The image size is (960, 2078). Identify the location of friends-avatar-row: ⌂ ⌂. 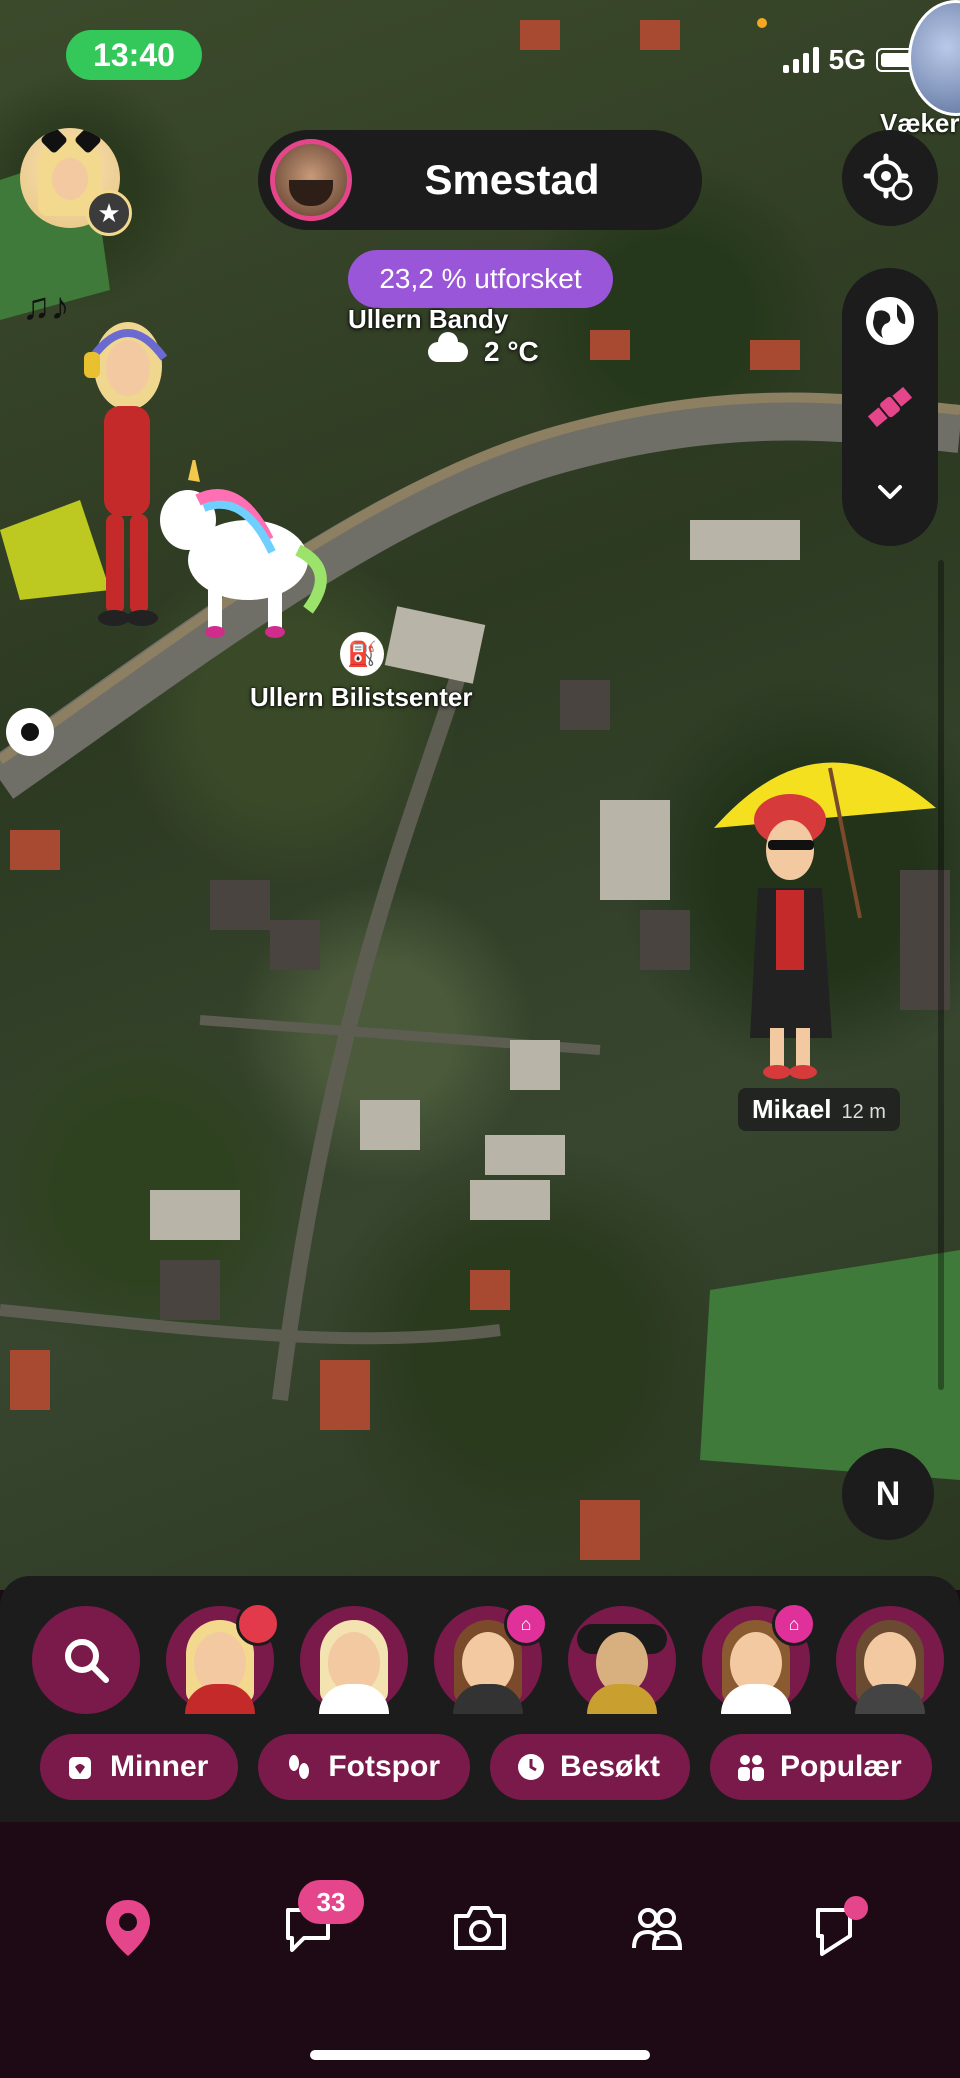
(488, 1658).